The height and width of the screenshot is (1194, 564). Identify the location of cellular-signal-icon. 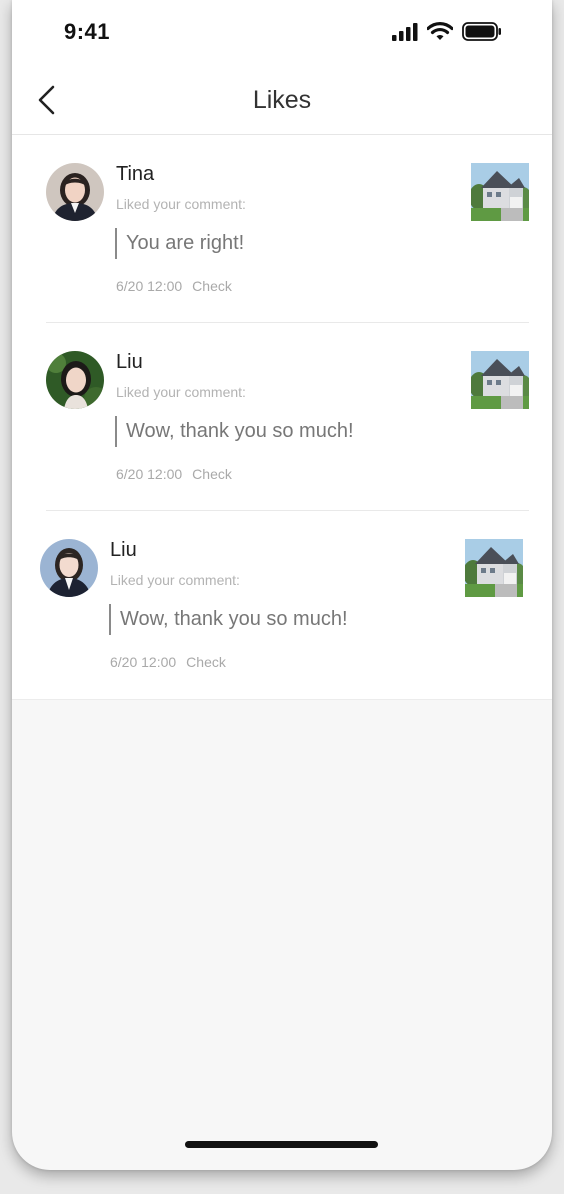
(405, 31).